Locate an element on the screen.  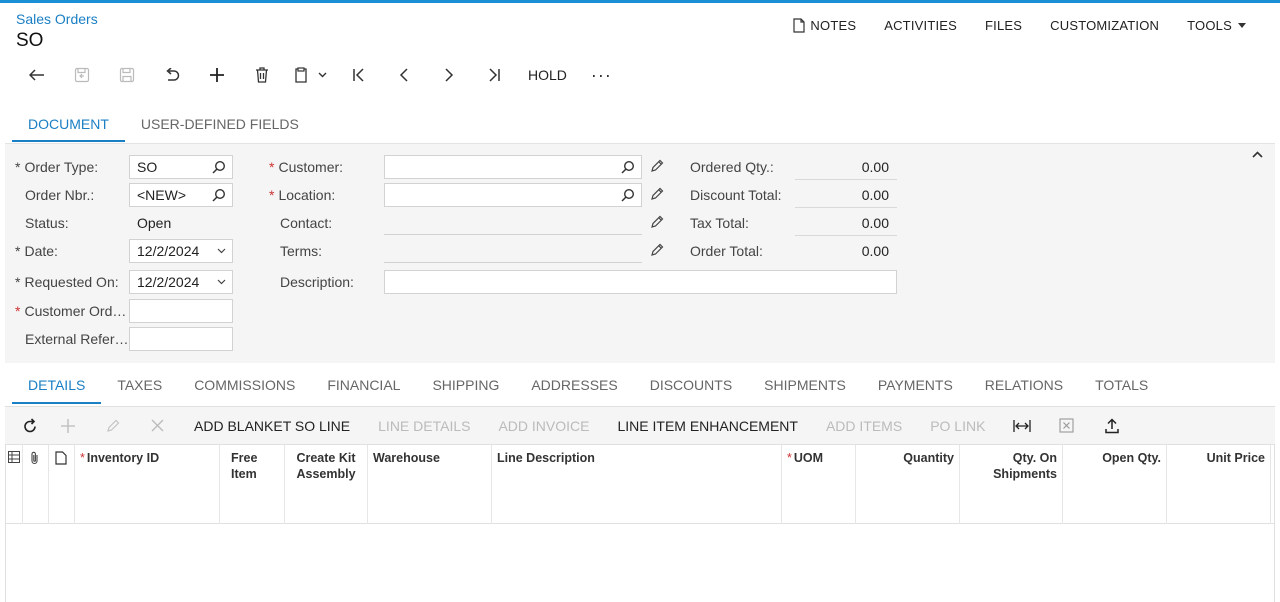
plus-icon is located at coordinates (216, 75).